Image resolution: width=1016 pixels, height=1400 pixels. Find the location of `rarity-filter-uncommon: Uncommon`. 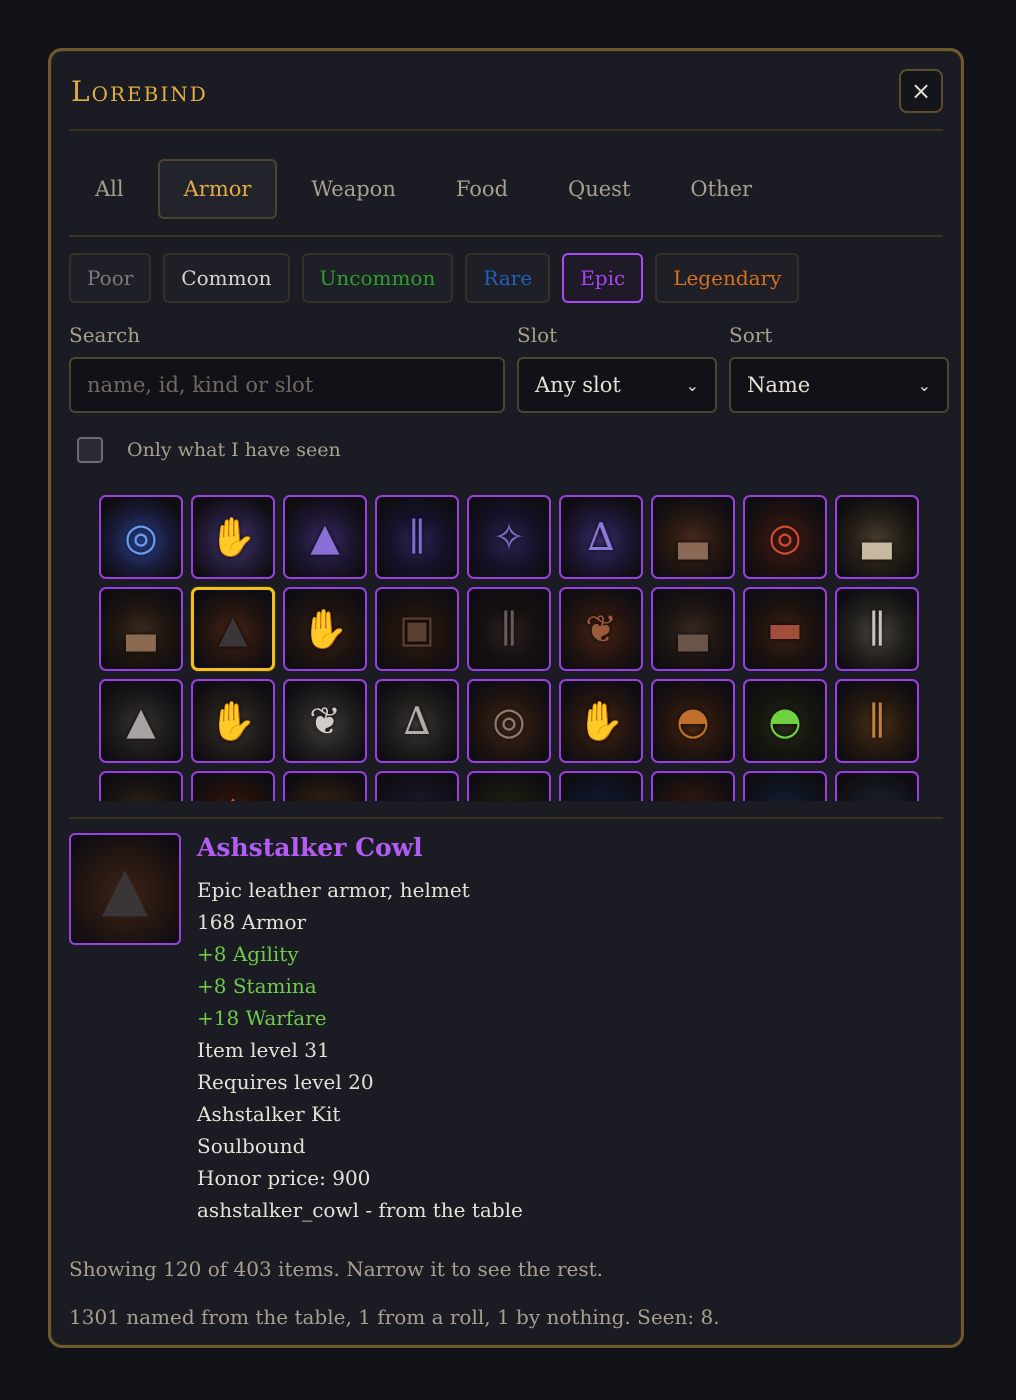

rarity-filter-uncommon: Uncommon is located at coordinates (377, 278).